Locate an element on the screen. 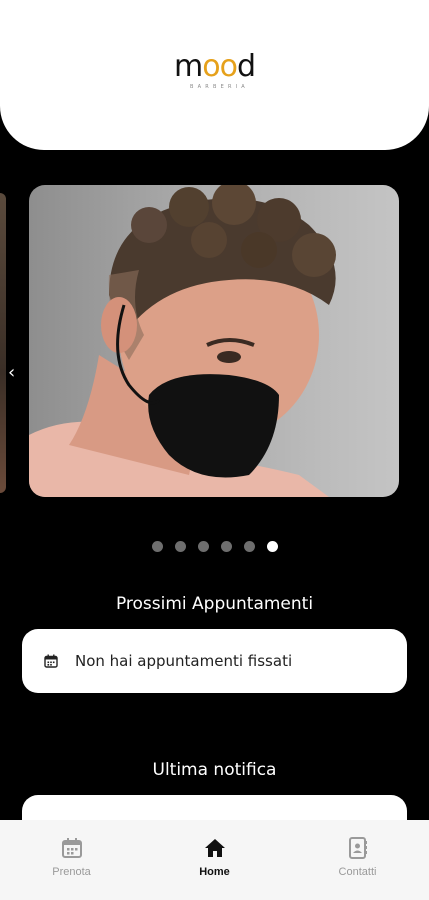  nav-label-prenota: Prenota is located at coordinates (71, 872).